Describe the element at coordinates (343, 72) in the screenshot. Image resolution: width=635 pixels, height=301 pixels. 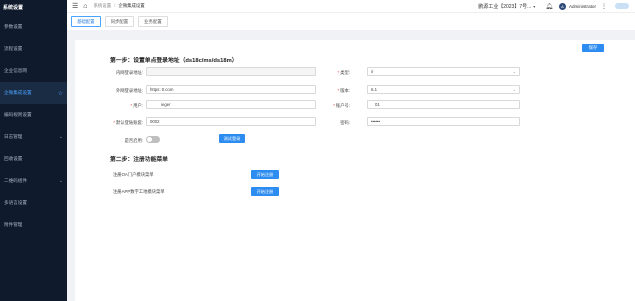
I see `type-label: *类型:` at that location.